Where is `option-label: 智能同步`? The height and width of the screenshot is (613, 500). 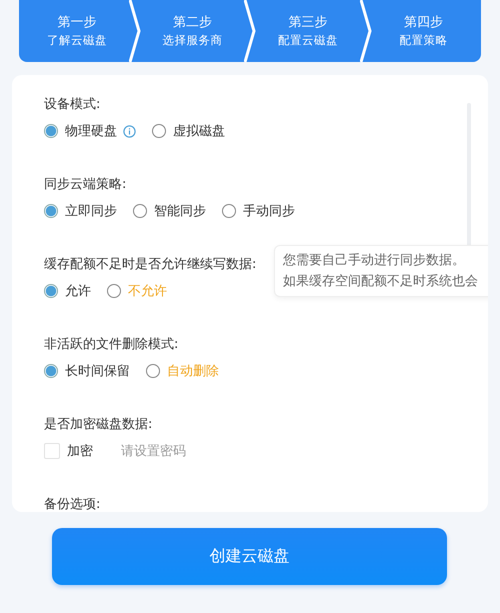
option-label: 智能同步 is located at coordinates (180, 211).